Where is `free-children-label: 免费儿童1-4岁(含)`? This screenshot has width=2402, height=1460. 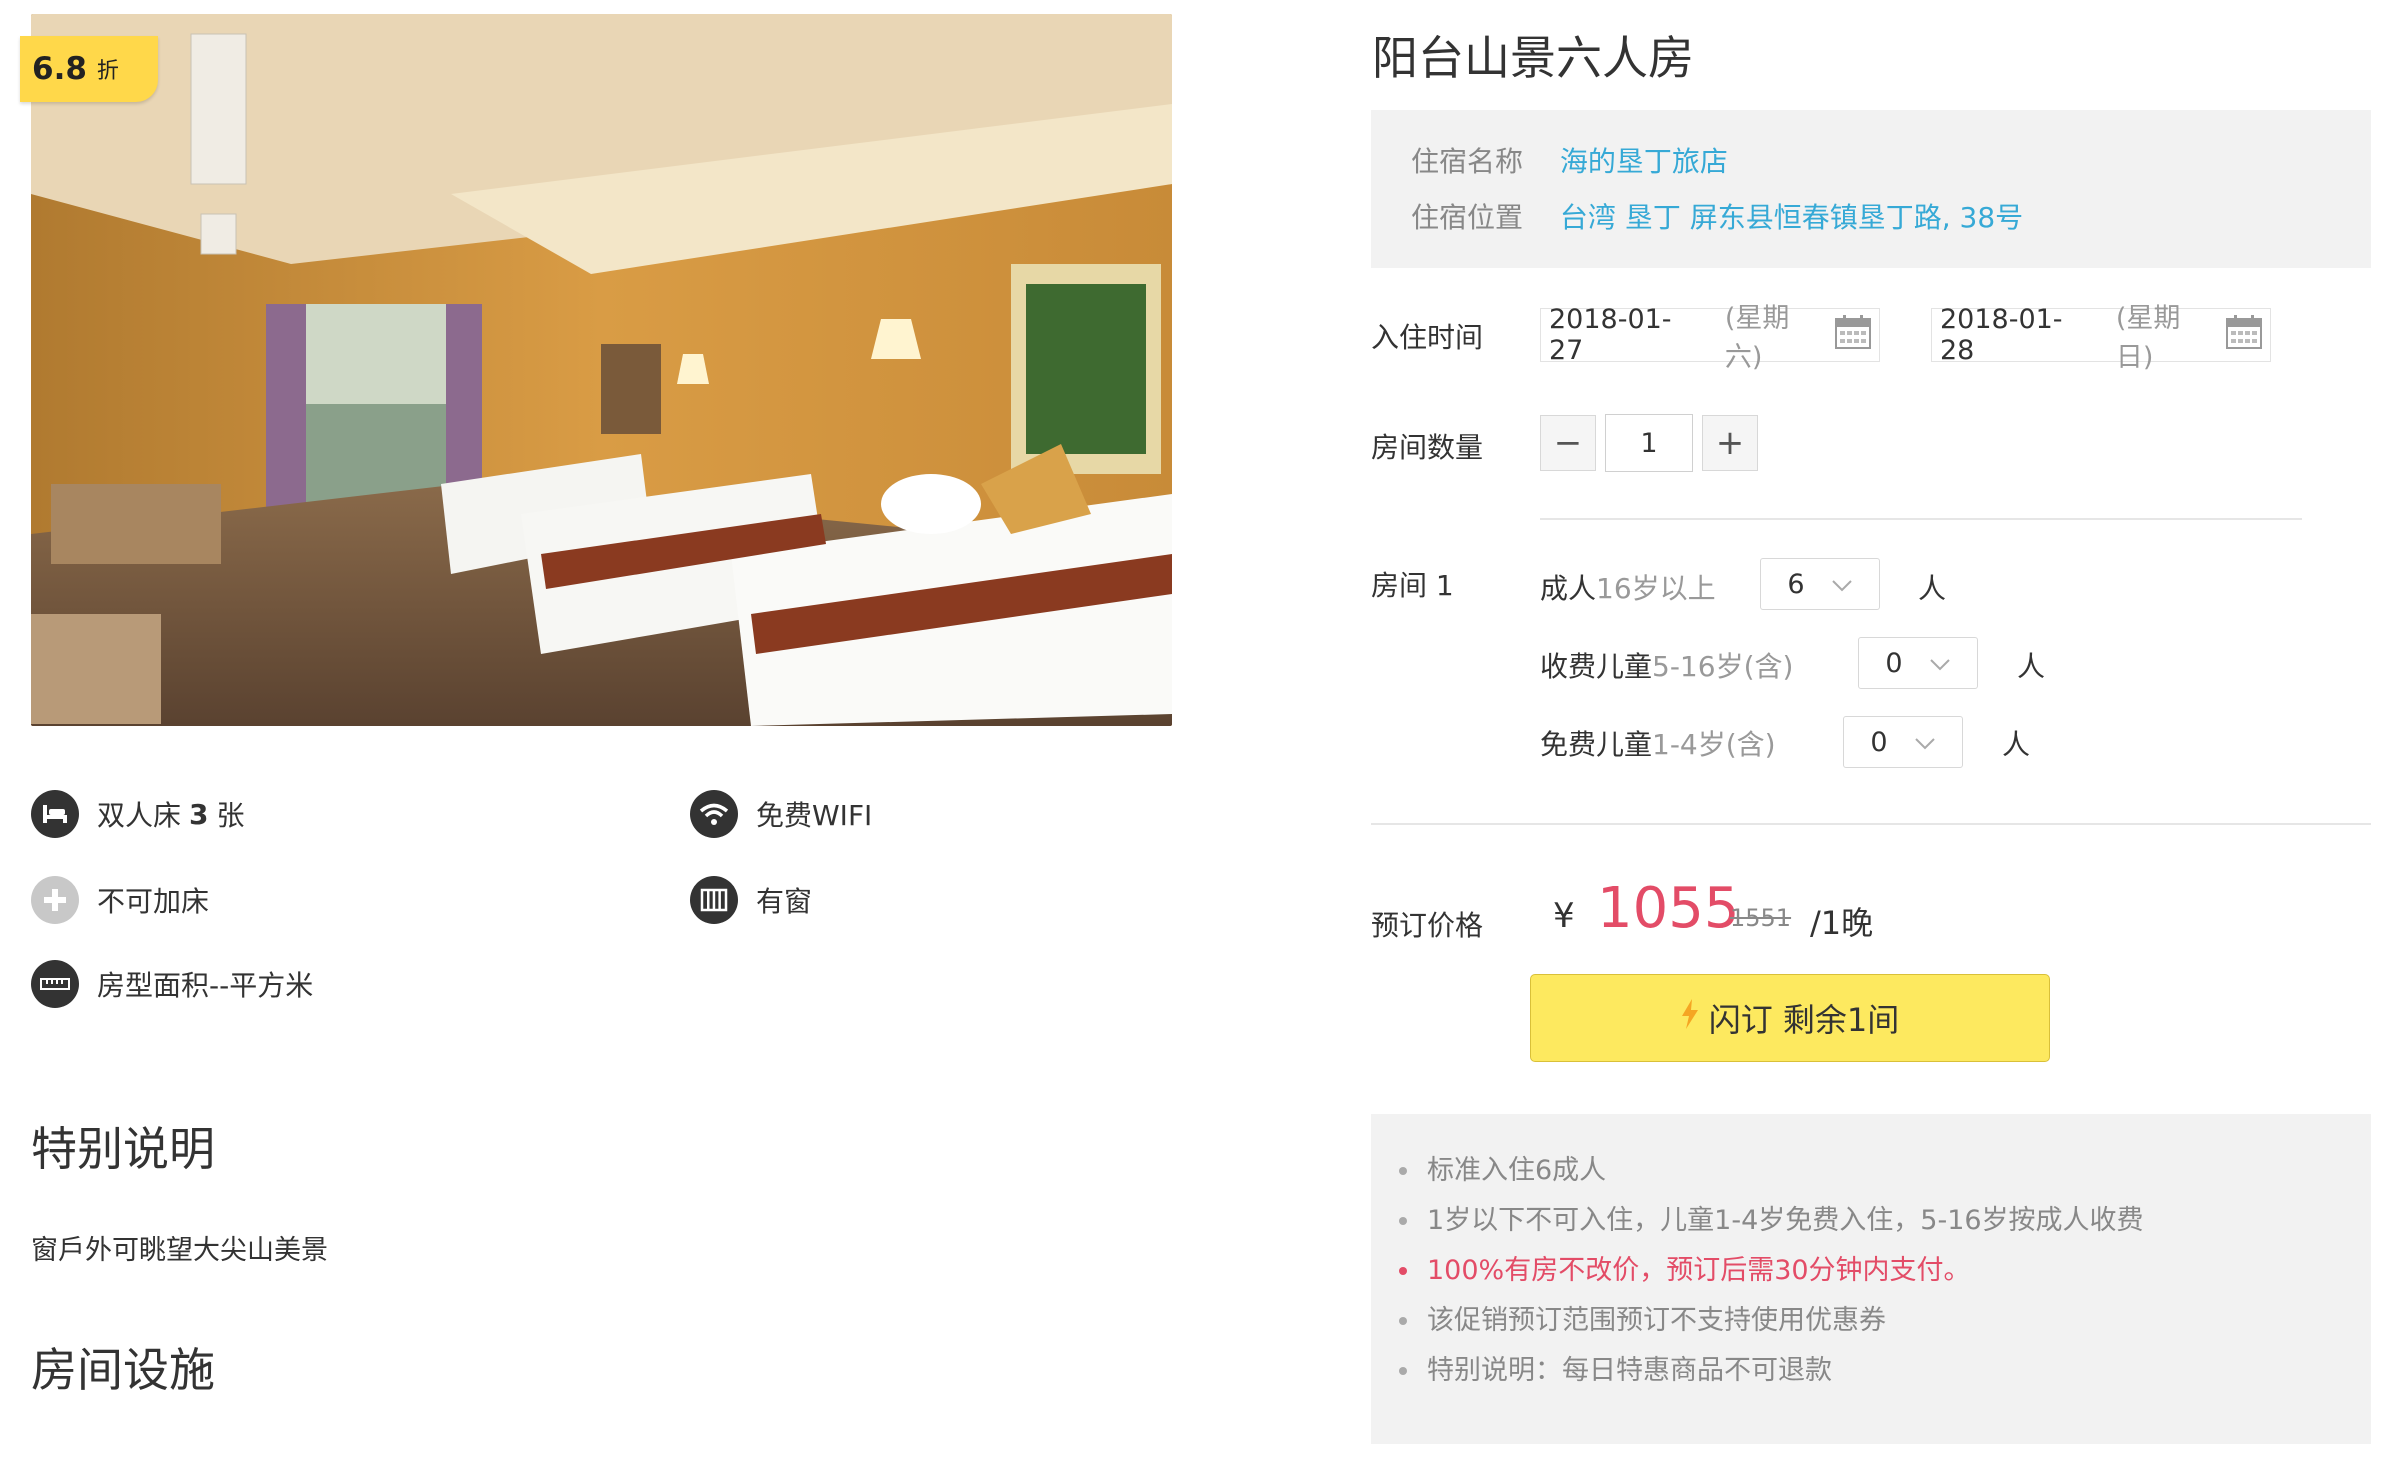
free-children-label: 免费儿童1-4岁(含) is located at coordinates (1658, 743).